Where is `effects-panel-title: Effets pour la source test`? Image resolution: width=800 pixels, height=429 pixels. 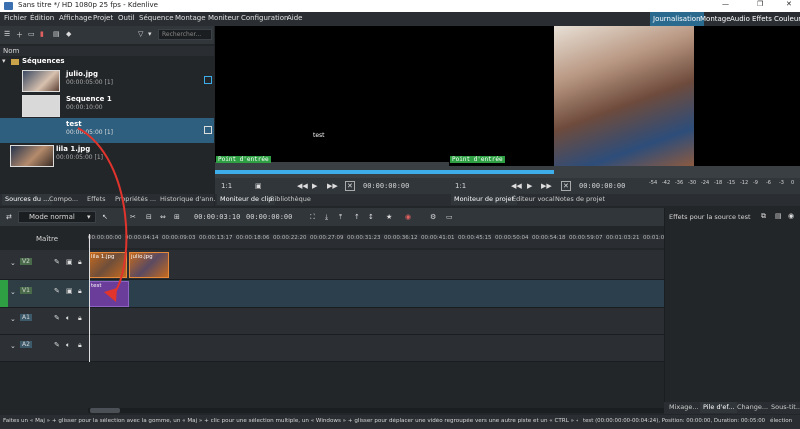 effects-panel-title: Effets pour la source test is located at coordinates (710, 217).